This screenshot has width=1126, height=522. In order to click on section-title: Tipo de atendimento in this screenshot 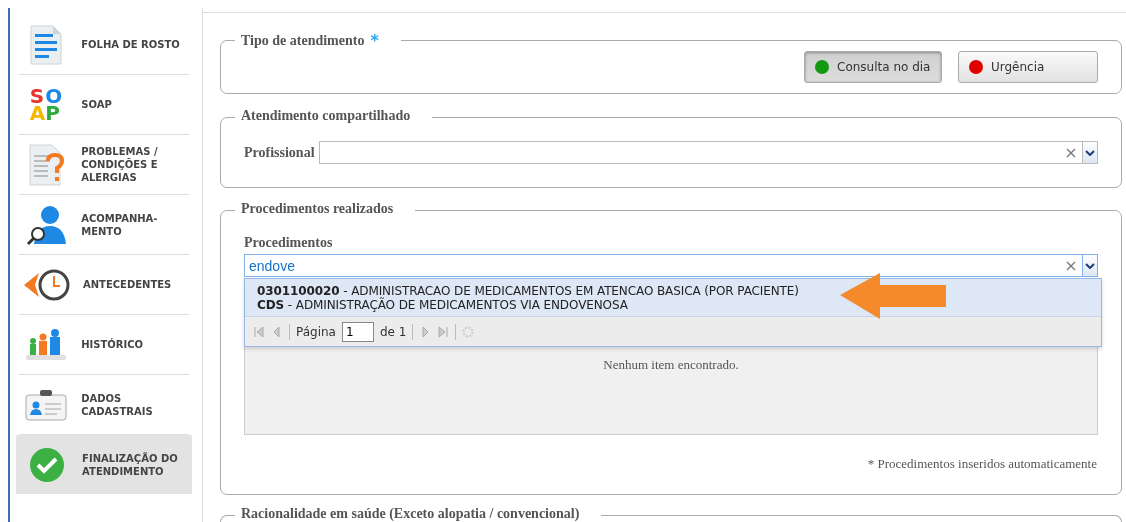, I will do `click(303, 40)`.